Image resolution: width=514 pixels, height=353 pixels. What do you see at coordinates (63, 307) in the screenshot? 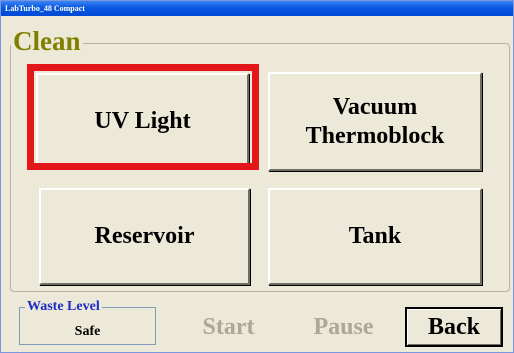
I see `waste-level-title: Waste Level` at bounding box center [63, 307].